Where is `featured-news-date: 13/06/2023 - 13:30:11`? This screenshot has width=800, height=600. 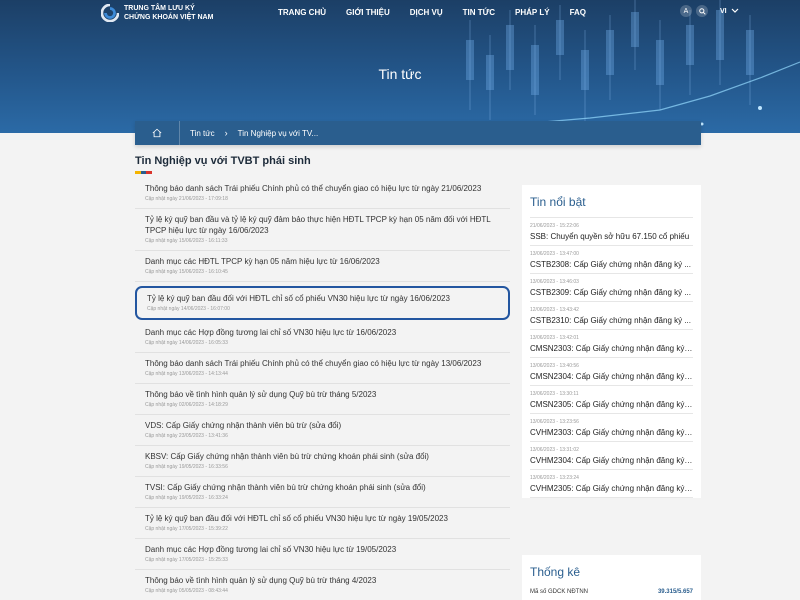
featured-news-date: 13/06/2023 - 13:30:11 is located at coordinates (554, 394).